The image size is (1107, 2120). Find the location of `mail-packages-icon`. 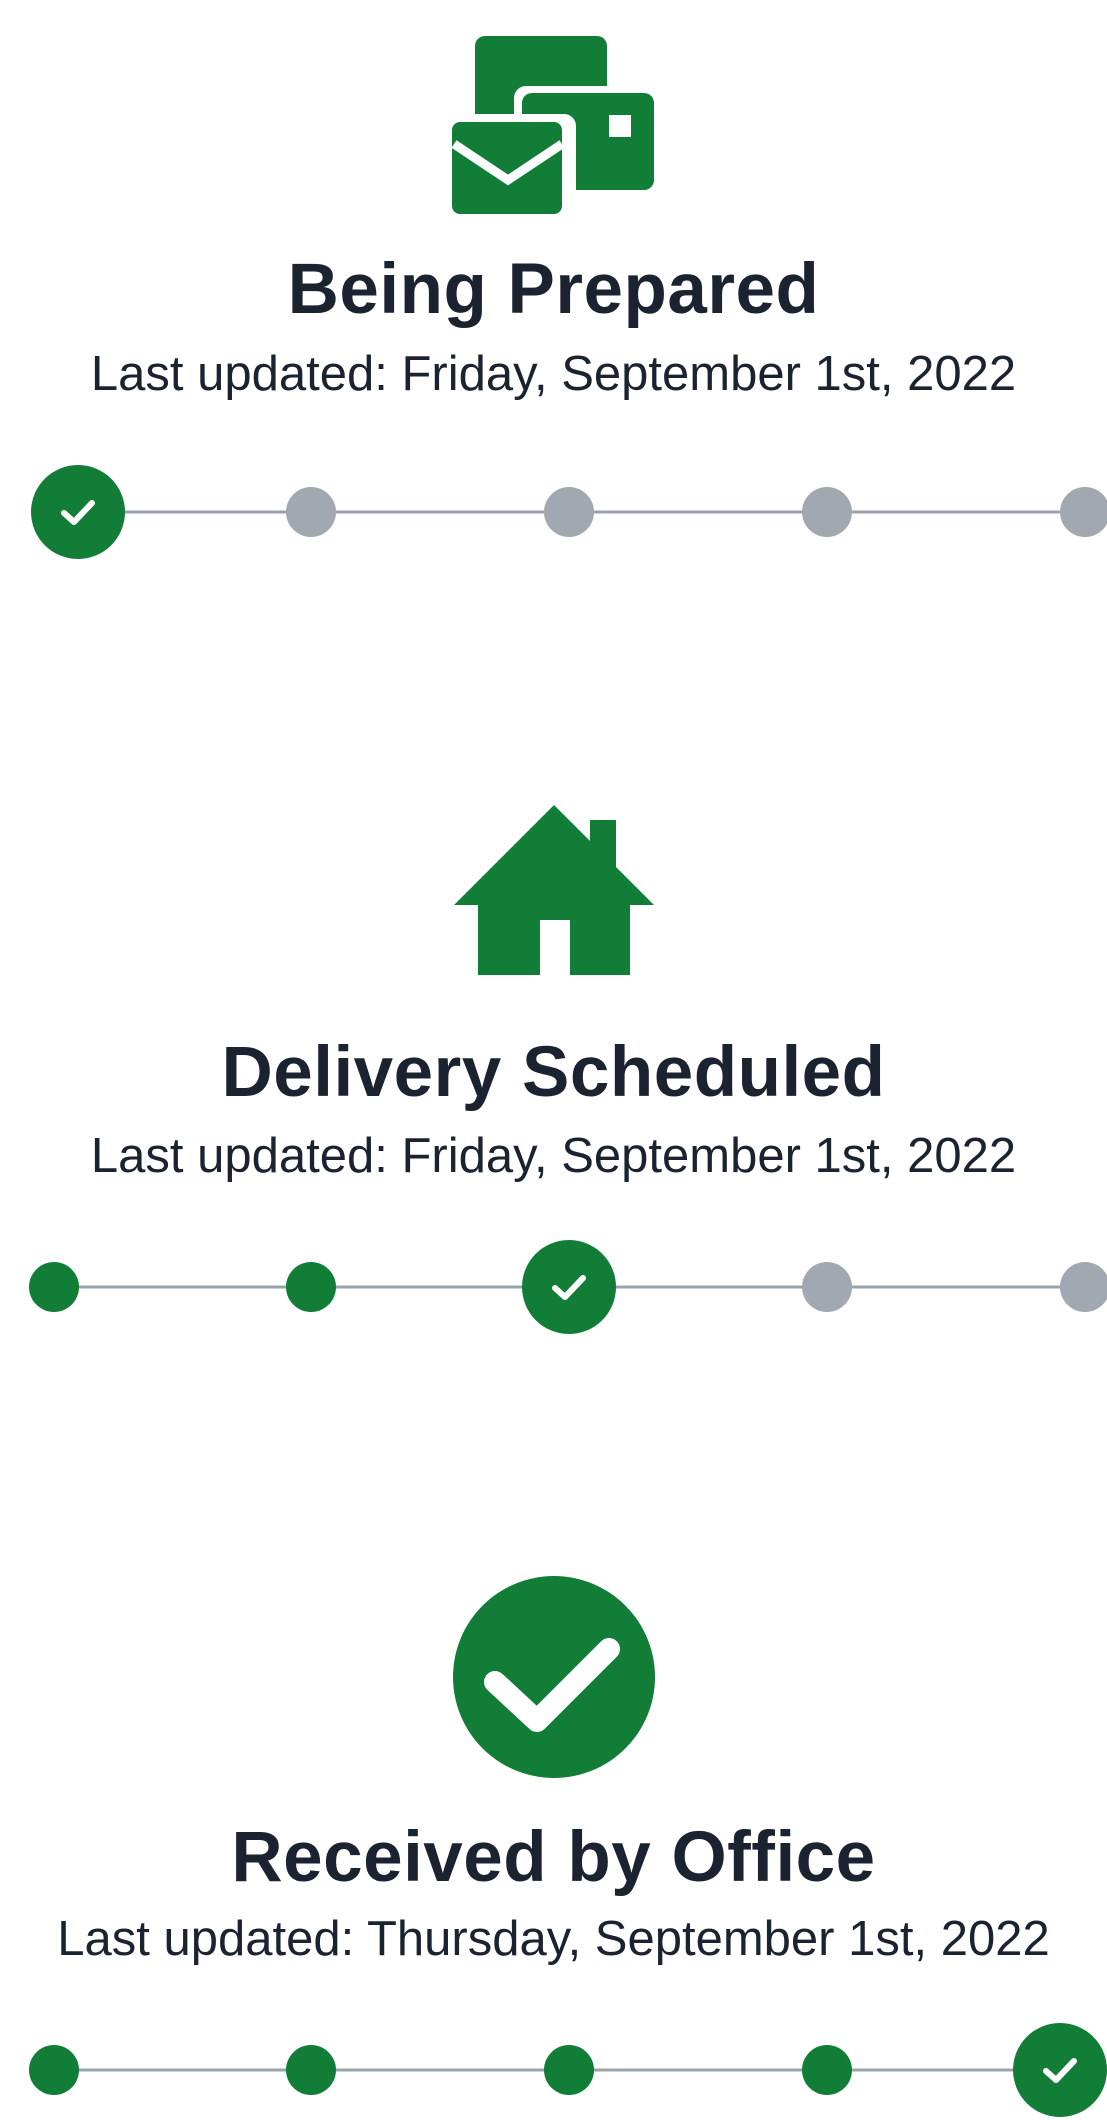

mail-packages-icon is located at coordinates (553, 126).